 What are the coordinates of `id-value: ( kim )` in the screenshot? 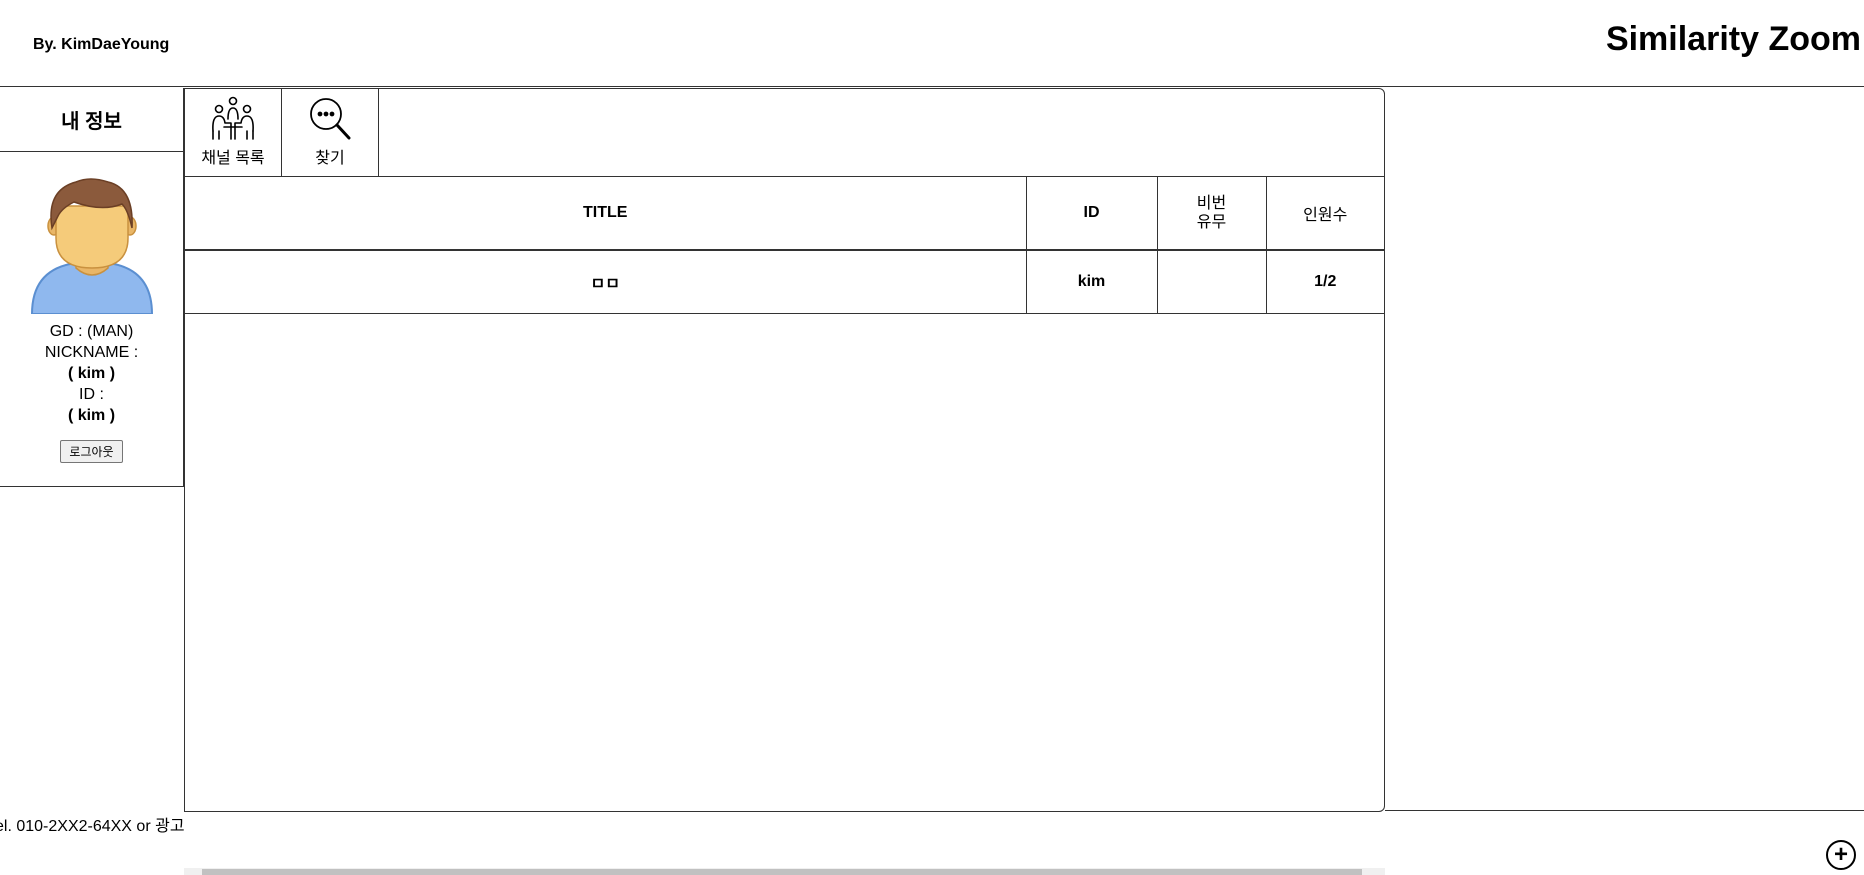 It's located at (91, 415).